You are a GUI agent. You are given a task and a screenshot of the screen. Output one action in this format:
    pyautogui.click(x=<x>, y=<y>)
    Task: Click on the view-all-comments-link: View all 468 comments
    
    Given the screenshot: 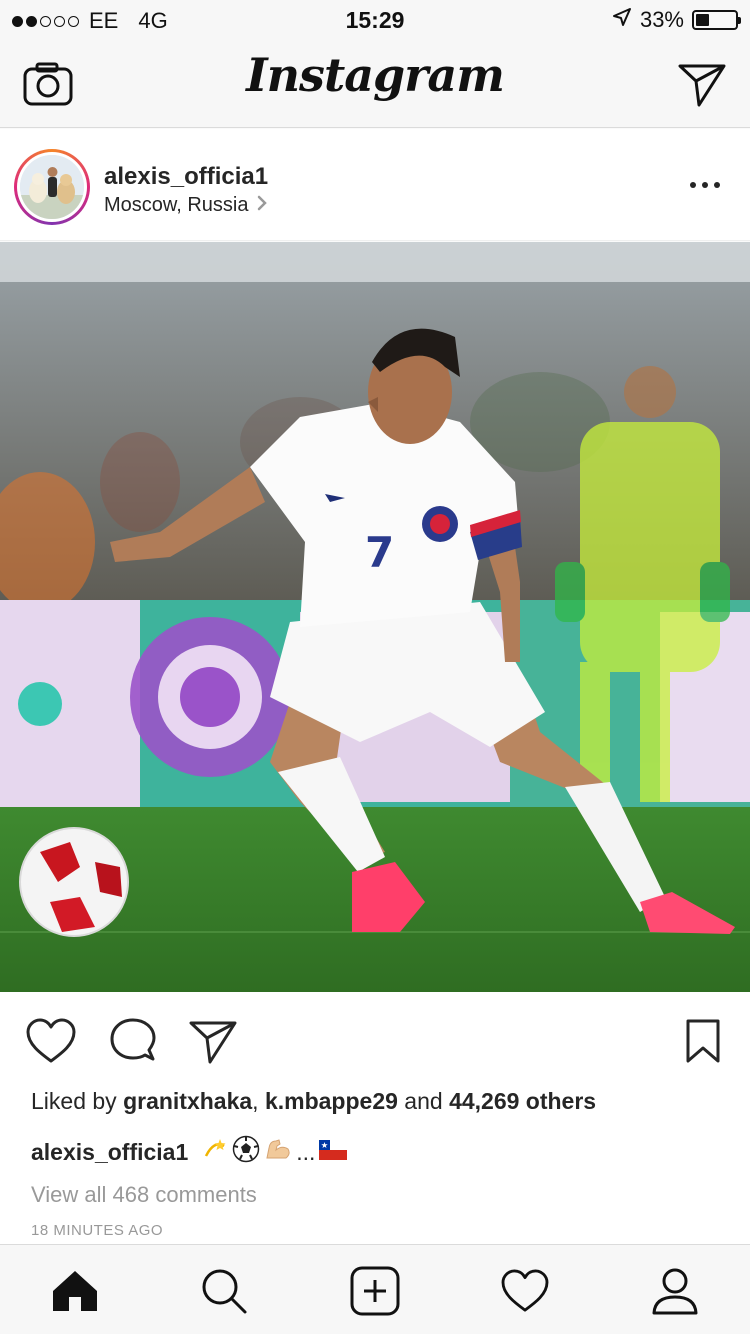 What is the action you would take?
    pyautogui.click(x=144, y=1195)
    